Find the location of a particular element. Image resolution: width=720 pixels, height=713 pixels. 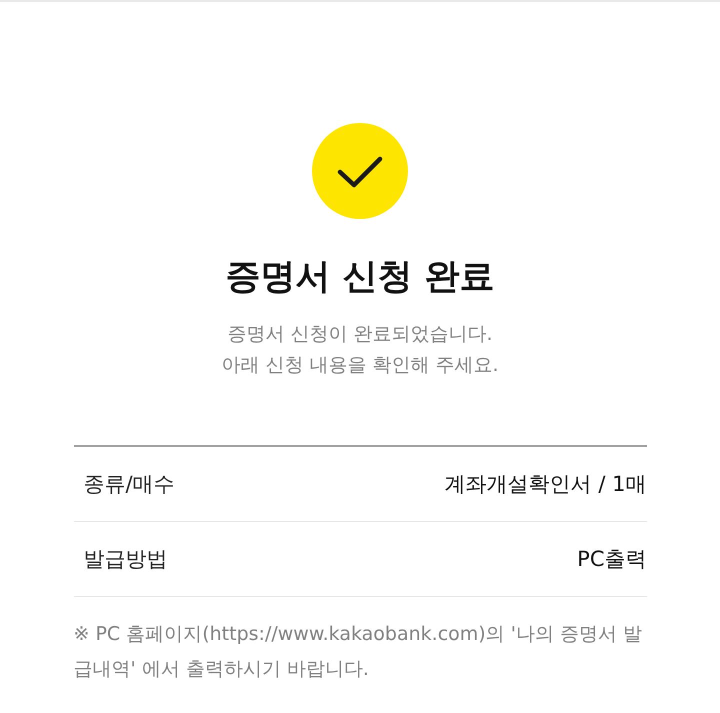

notice-text: ※ PC 홈페이지(https://www.kakaobank.com)의 '나의 증명서 발급내역' 에서 출력하시기 바랍니다. is located at coordinates (359, 652).